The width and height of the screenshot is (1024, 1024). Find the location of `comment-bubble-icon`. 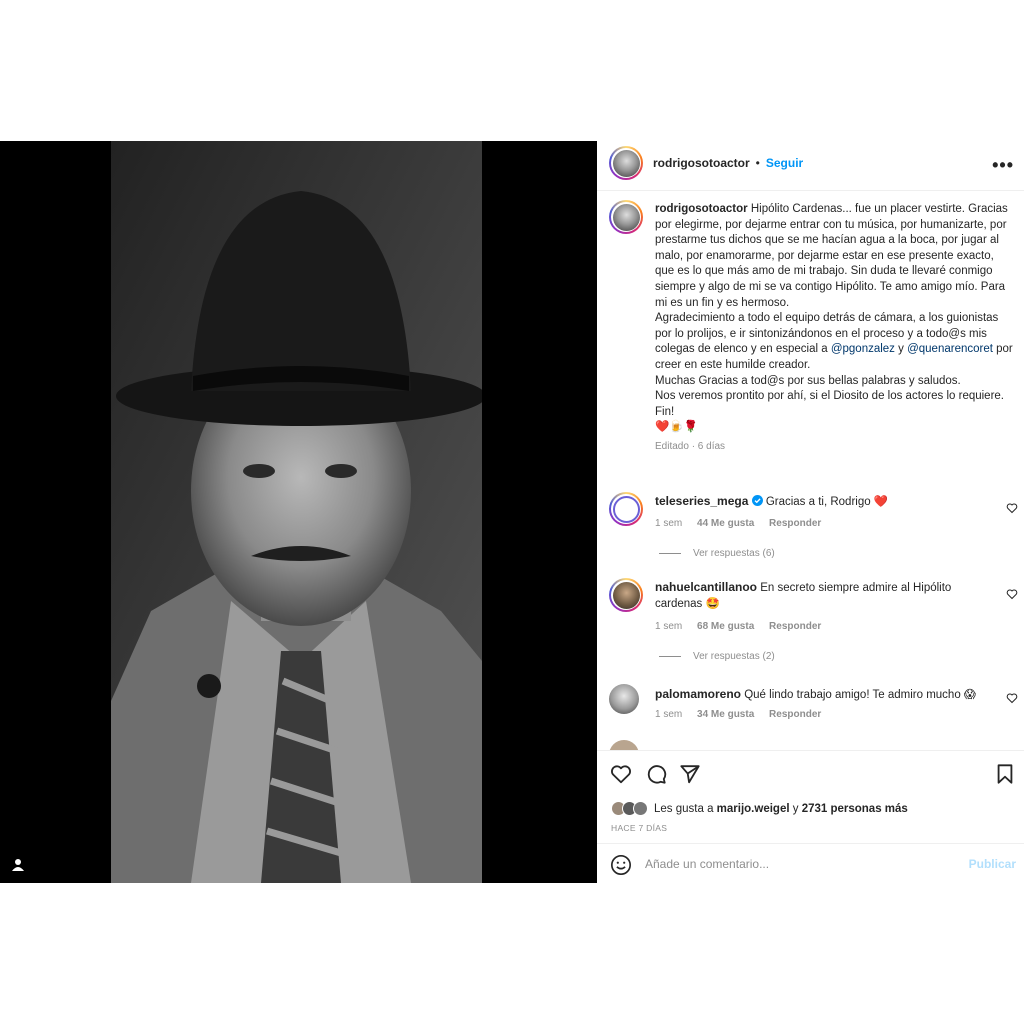

comment-bubble-icon is located at coordinates (656, 774).